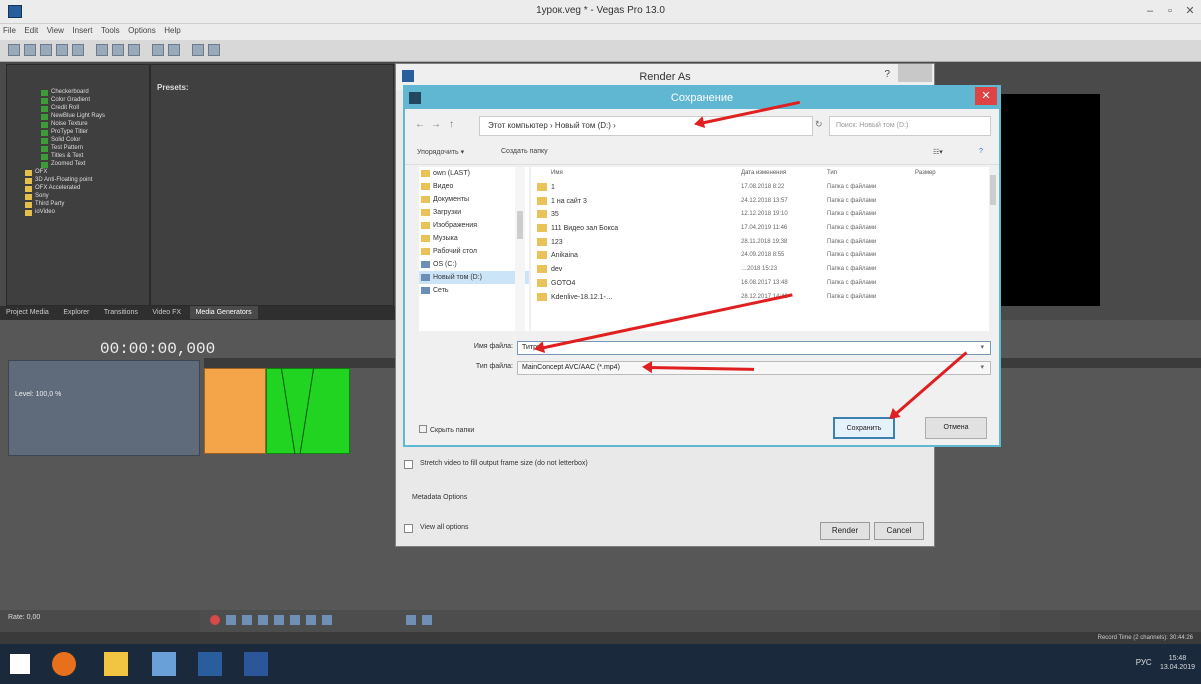  Describe the element at coordinates (408, 464) in the screenshot. I see `stretch-video-checkbox` at that location.